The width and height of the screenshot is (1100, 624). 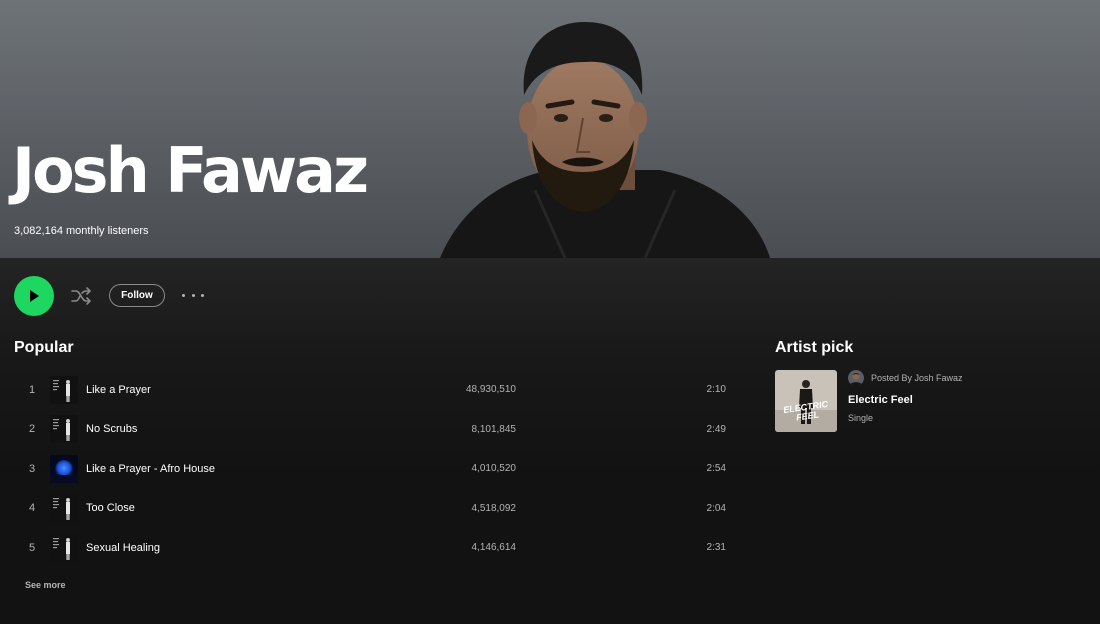 What do you see at coordinates (880, 400) in the screenshot?
I see `artist-pick-release-name: Electric Feel` at bounding box center [880, 400].